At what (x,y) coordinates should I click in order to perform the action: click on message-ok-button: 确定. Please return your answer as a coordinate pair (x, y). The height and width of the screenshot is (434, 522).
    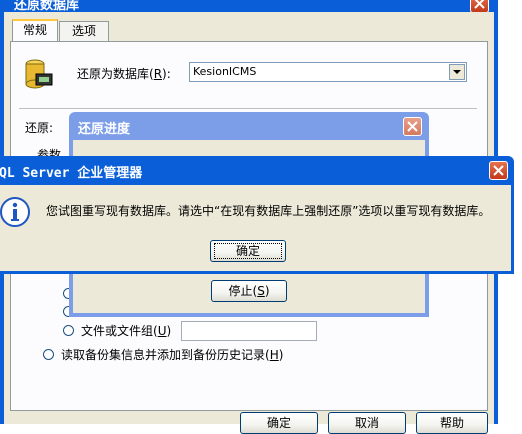
    Looking at the image, I should click on (248, 251).